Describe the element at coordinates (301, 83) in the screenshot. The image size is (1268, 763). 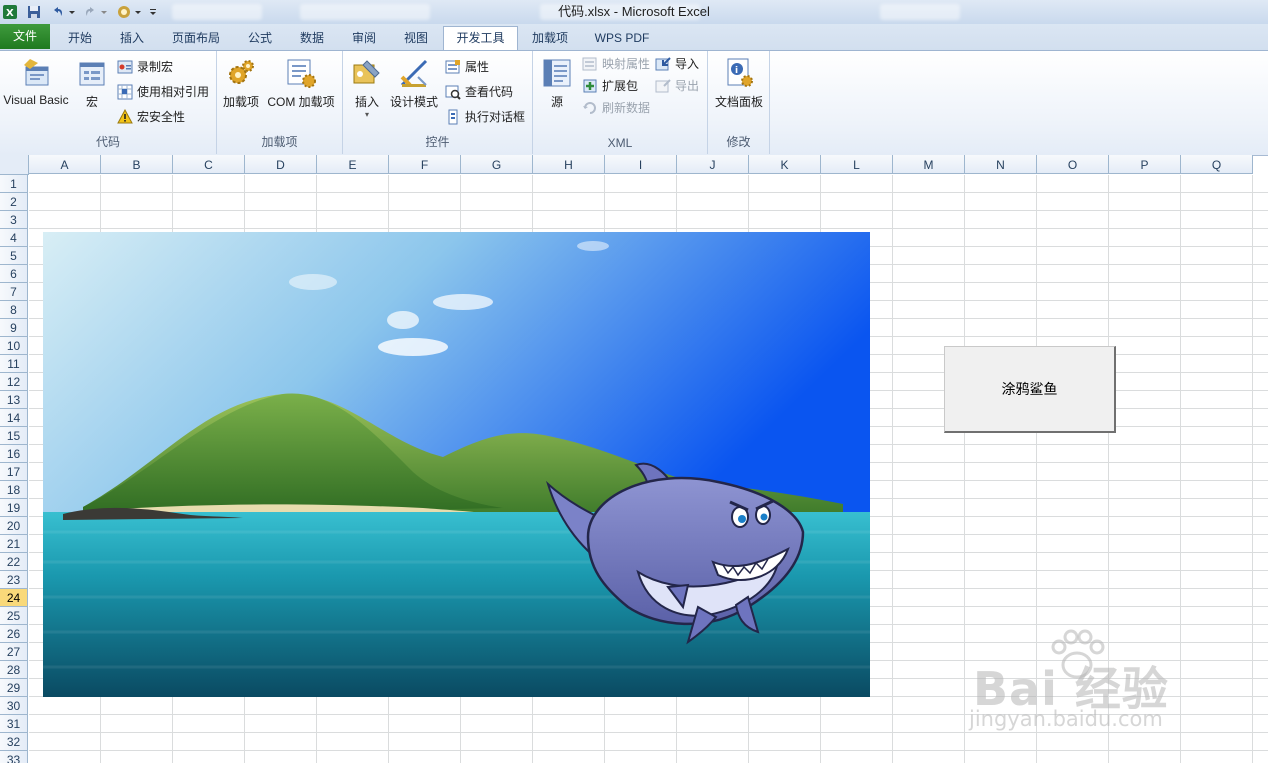
I see `com-addins-button: COM 加载项` at that location.